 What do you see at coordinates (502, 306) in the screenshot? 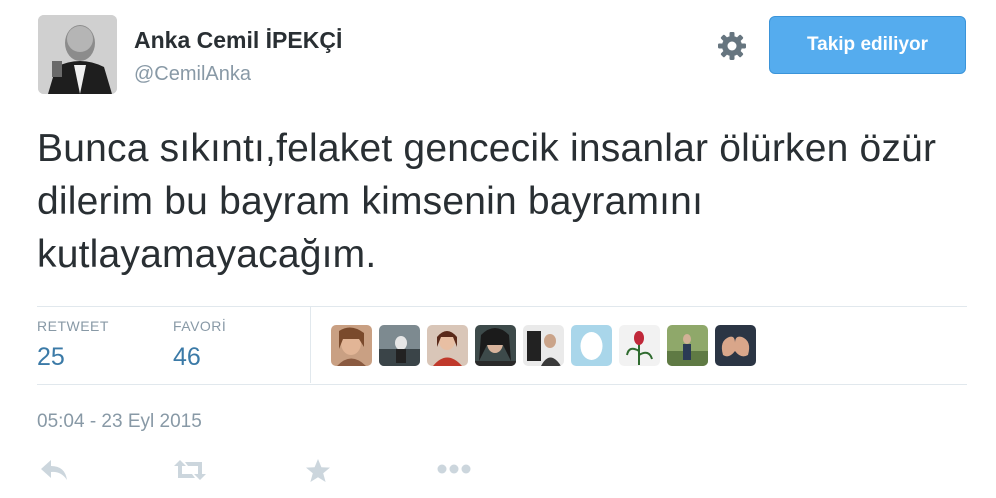
I see `stats-top-divider` at bounding box center [502, 306].